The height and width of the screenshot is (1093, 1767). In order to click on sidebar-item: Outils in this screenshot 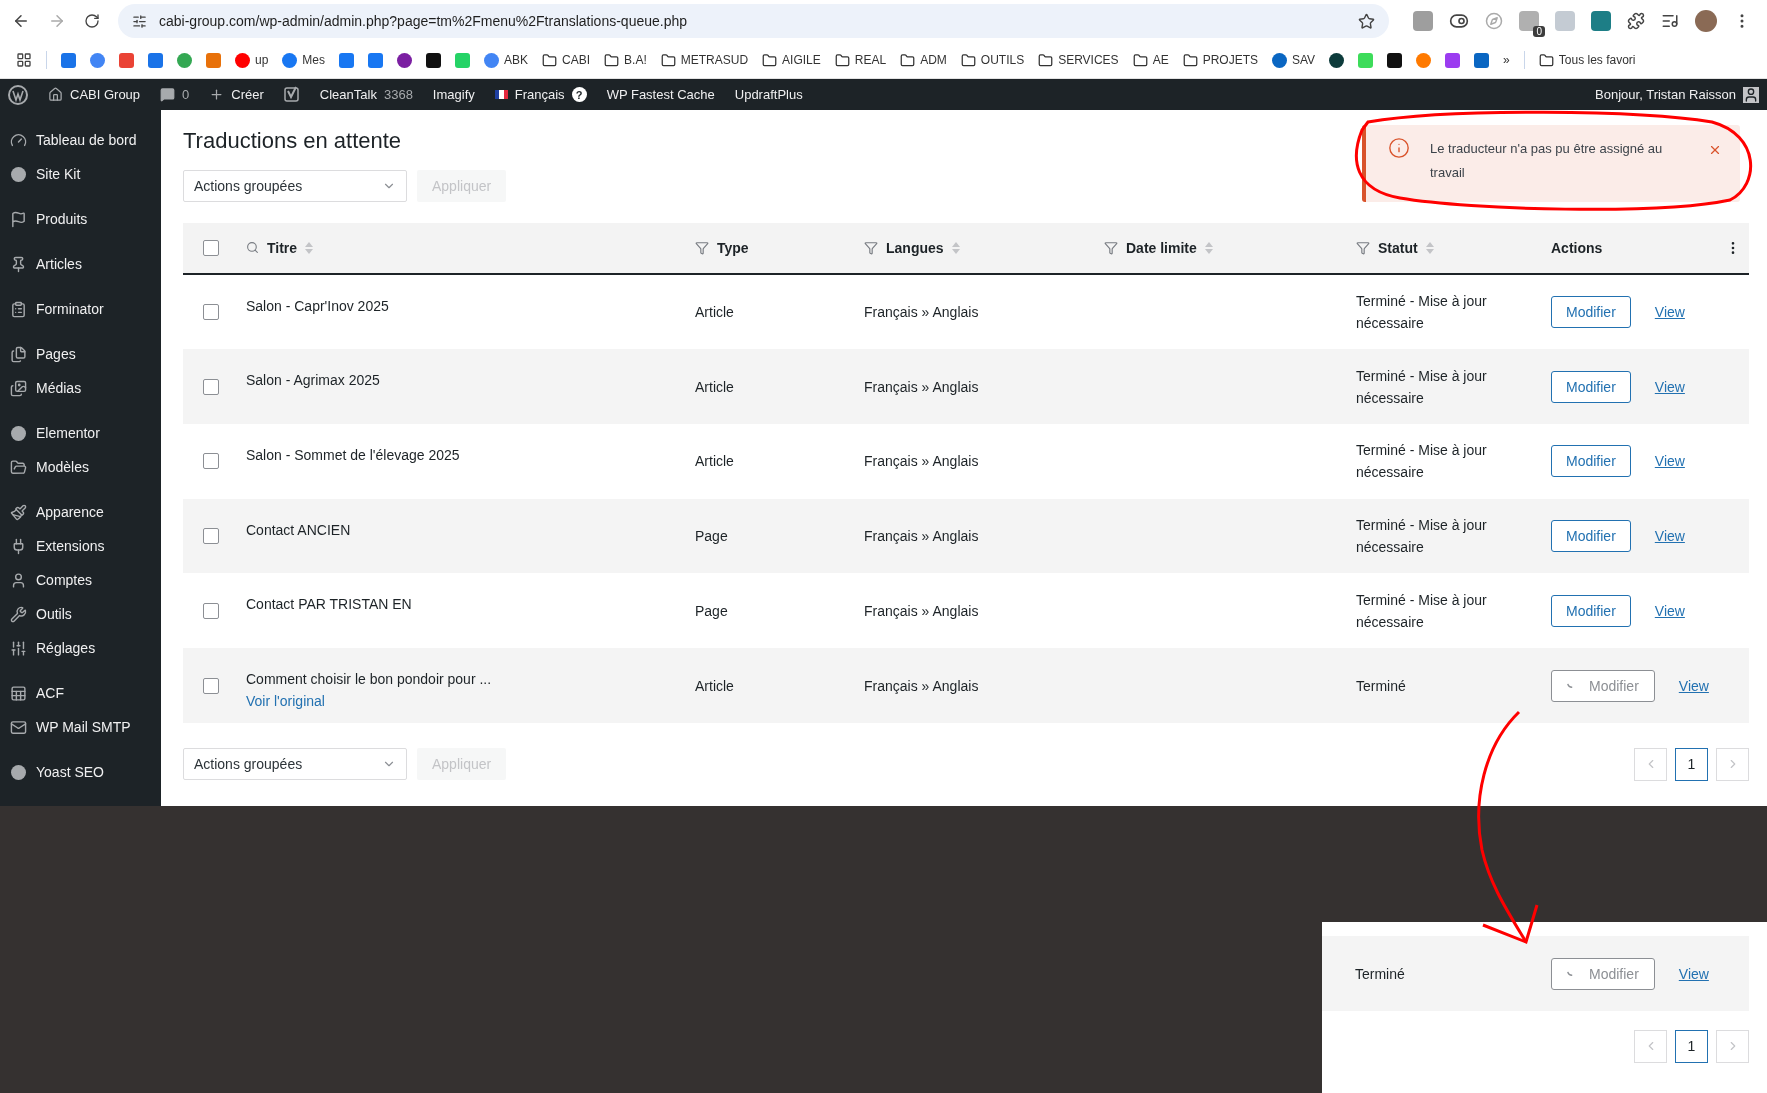, I will do `click(80, 614)`.